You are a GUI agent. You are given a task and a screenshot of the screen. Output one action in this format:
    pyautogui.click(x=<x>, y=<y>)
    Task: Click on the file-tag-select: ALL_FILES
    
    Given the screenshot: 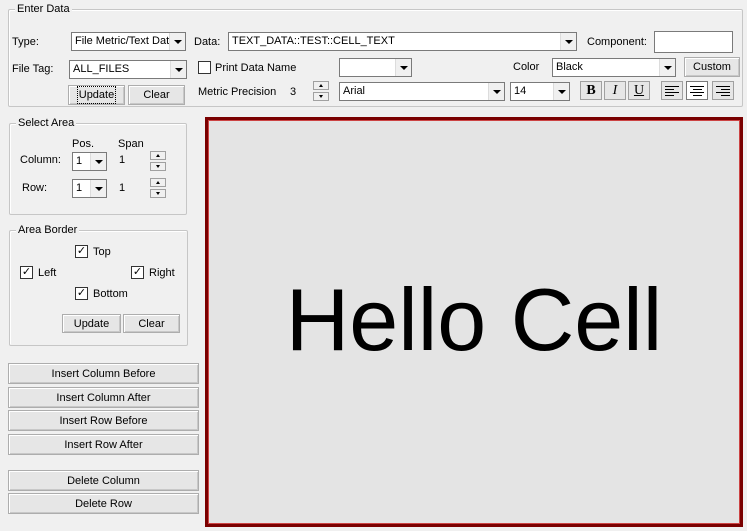 What is the action you would take?
    pyautogui.click(x=128, y=69)
    